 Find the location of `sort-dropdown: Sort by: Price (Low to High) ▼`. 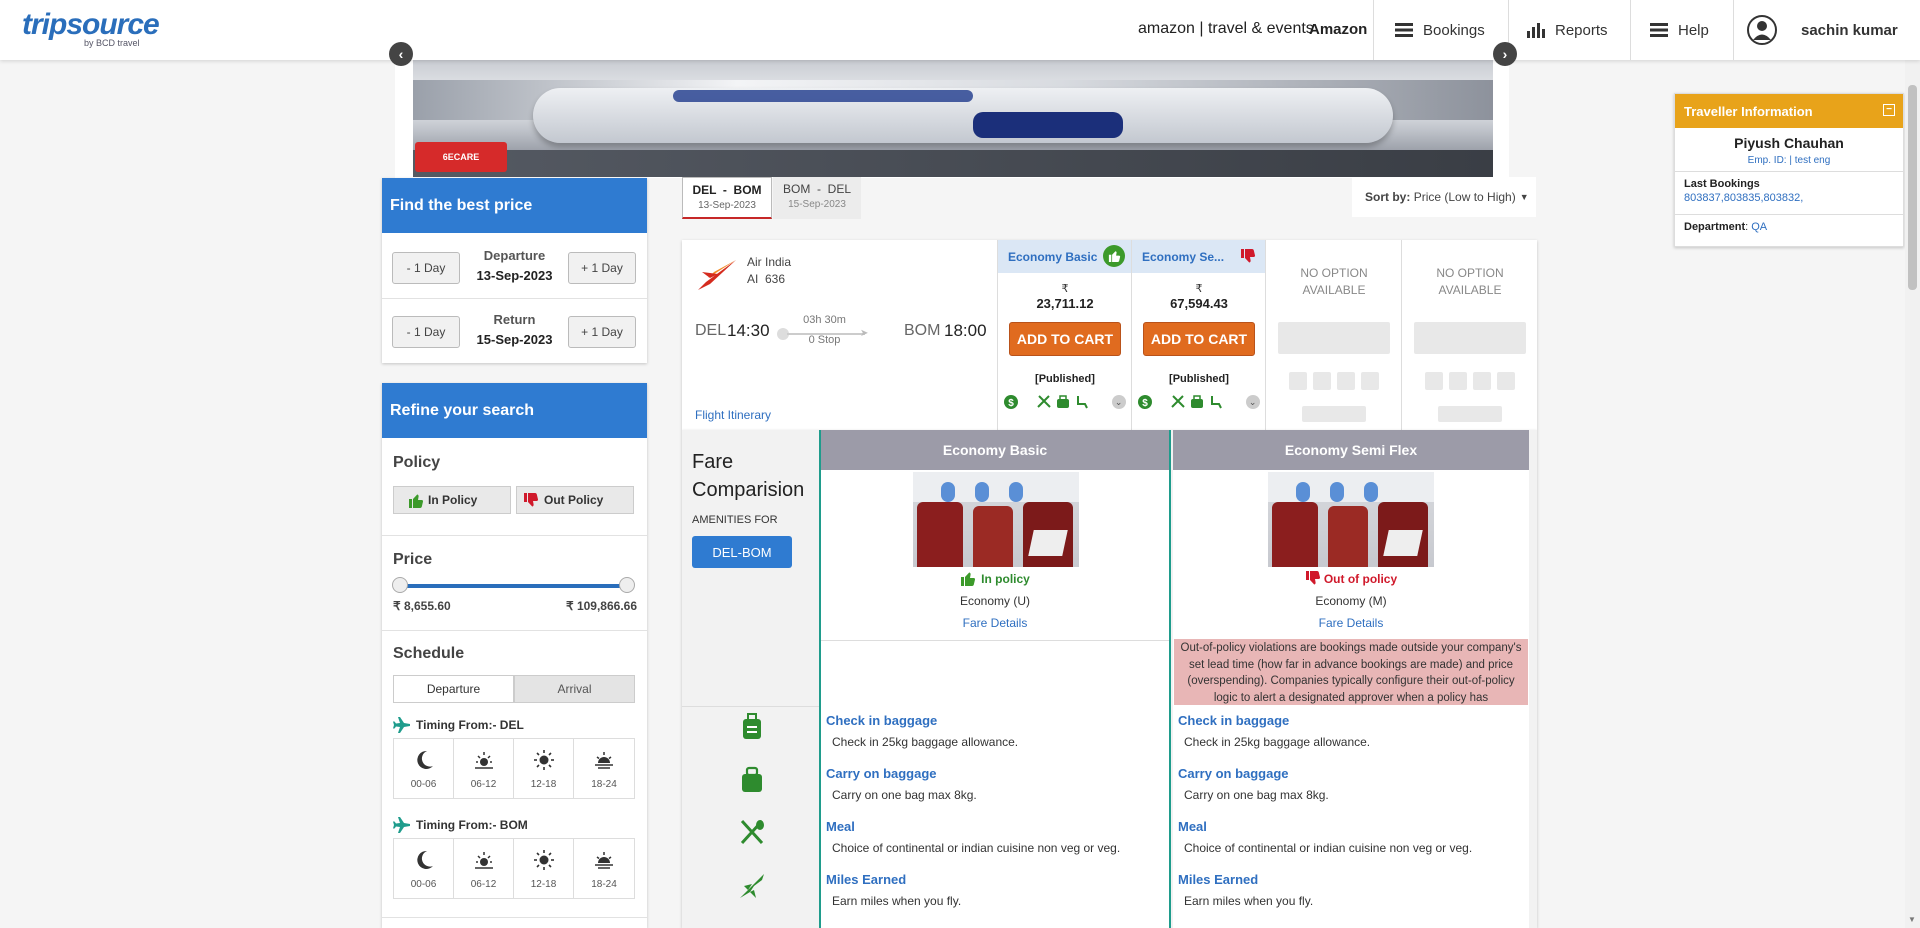

sort-dropdown: Sort by: Price (Low to High) ▼ is located at coordinates (1444, 197).